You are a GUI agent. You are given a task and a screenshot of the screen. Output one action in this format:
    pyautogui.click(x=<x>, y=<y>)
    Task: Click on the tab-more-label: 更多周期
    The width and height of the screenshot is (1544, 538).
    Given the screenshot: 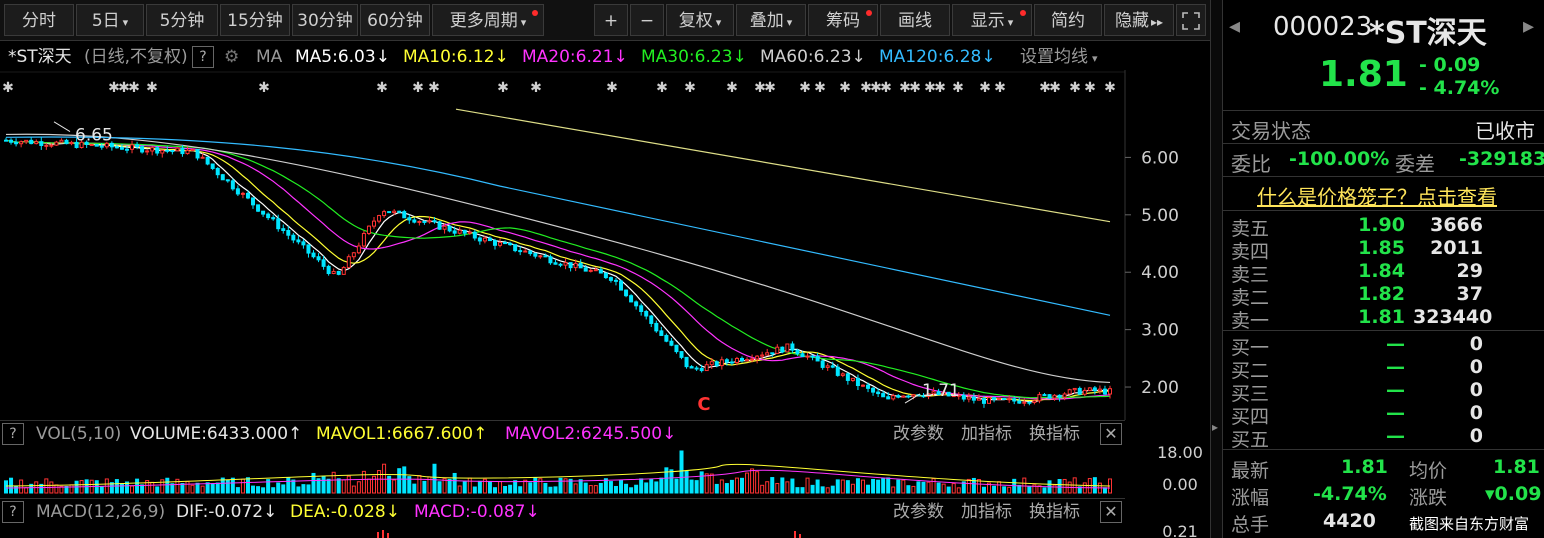 What is the action you would take?
    pyautogui.click(x=483, y=21)
    